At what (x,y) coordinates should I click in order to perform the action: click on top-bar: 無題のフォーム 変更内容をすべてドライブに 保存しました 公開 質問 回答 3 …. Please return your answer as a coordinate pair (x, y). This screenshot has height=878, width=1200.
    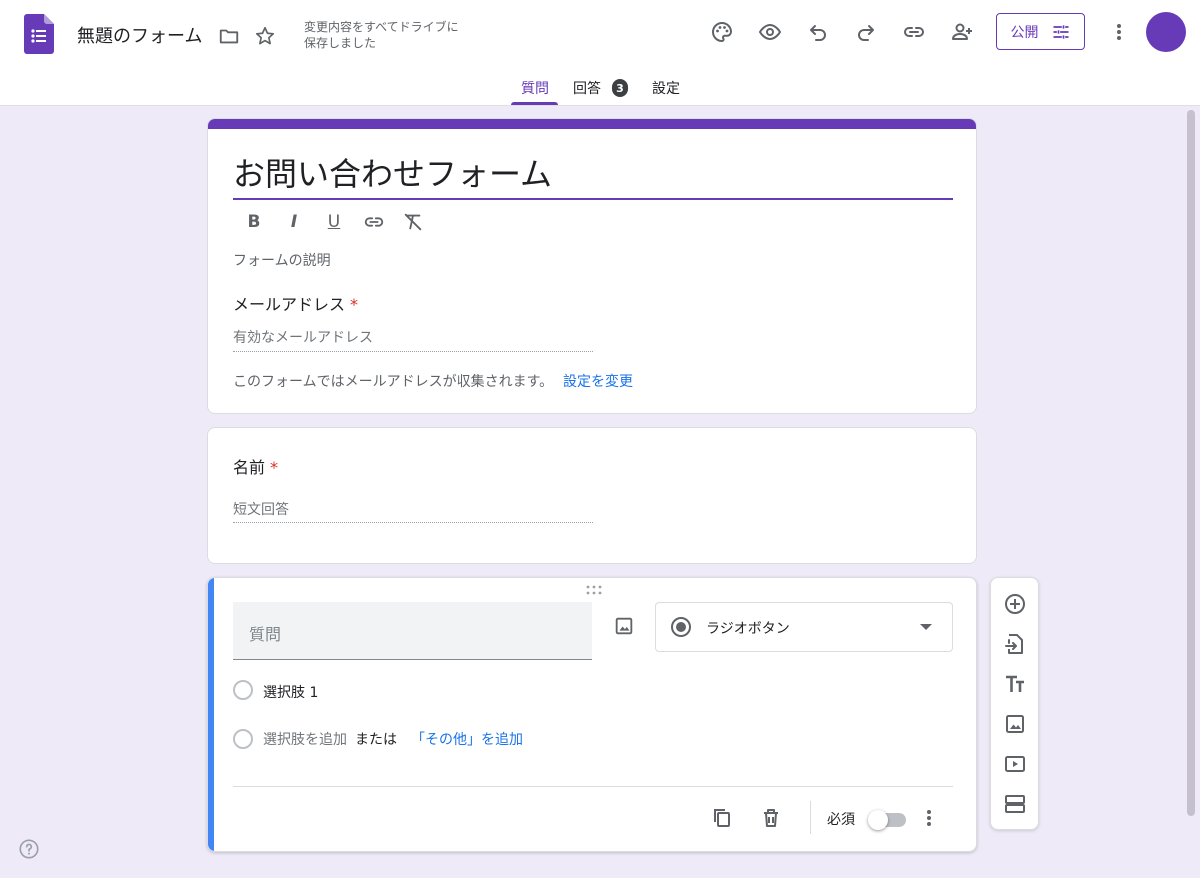
    Looking at the image, I should click on (600, 53).